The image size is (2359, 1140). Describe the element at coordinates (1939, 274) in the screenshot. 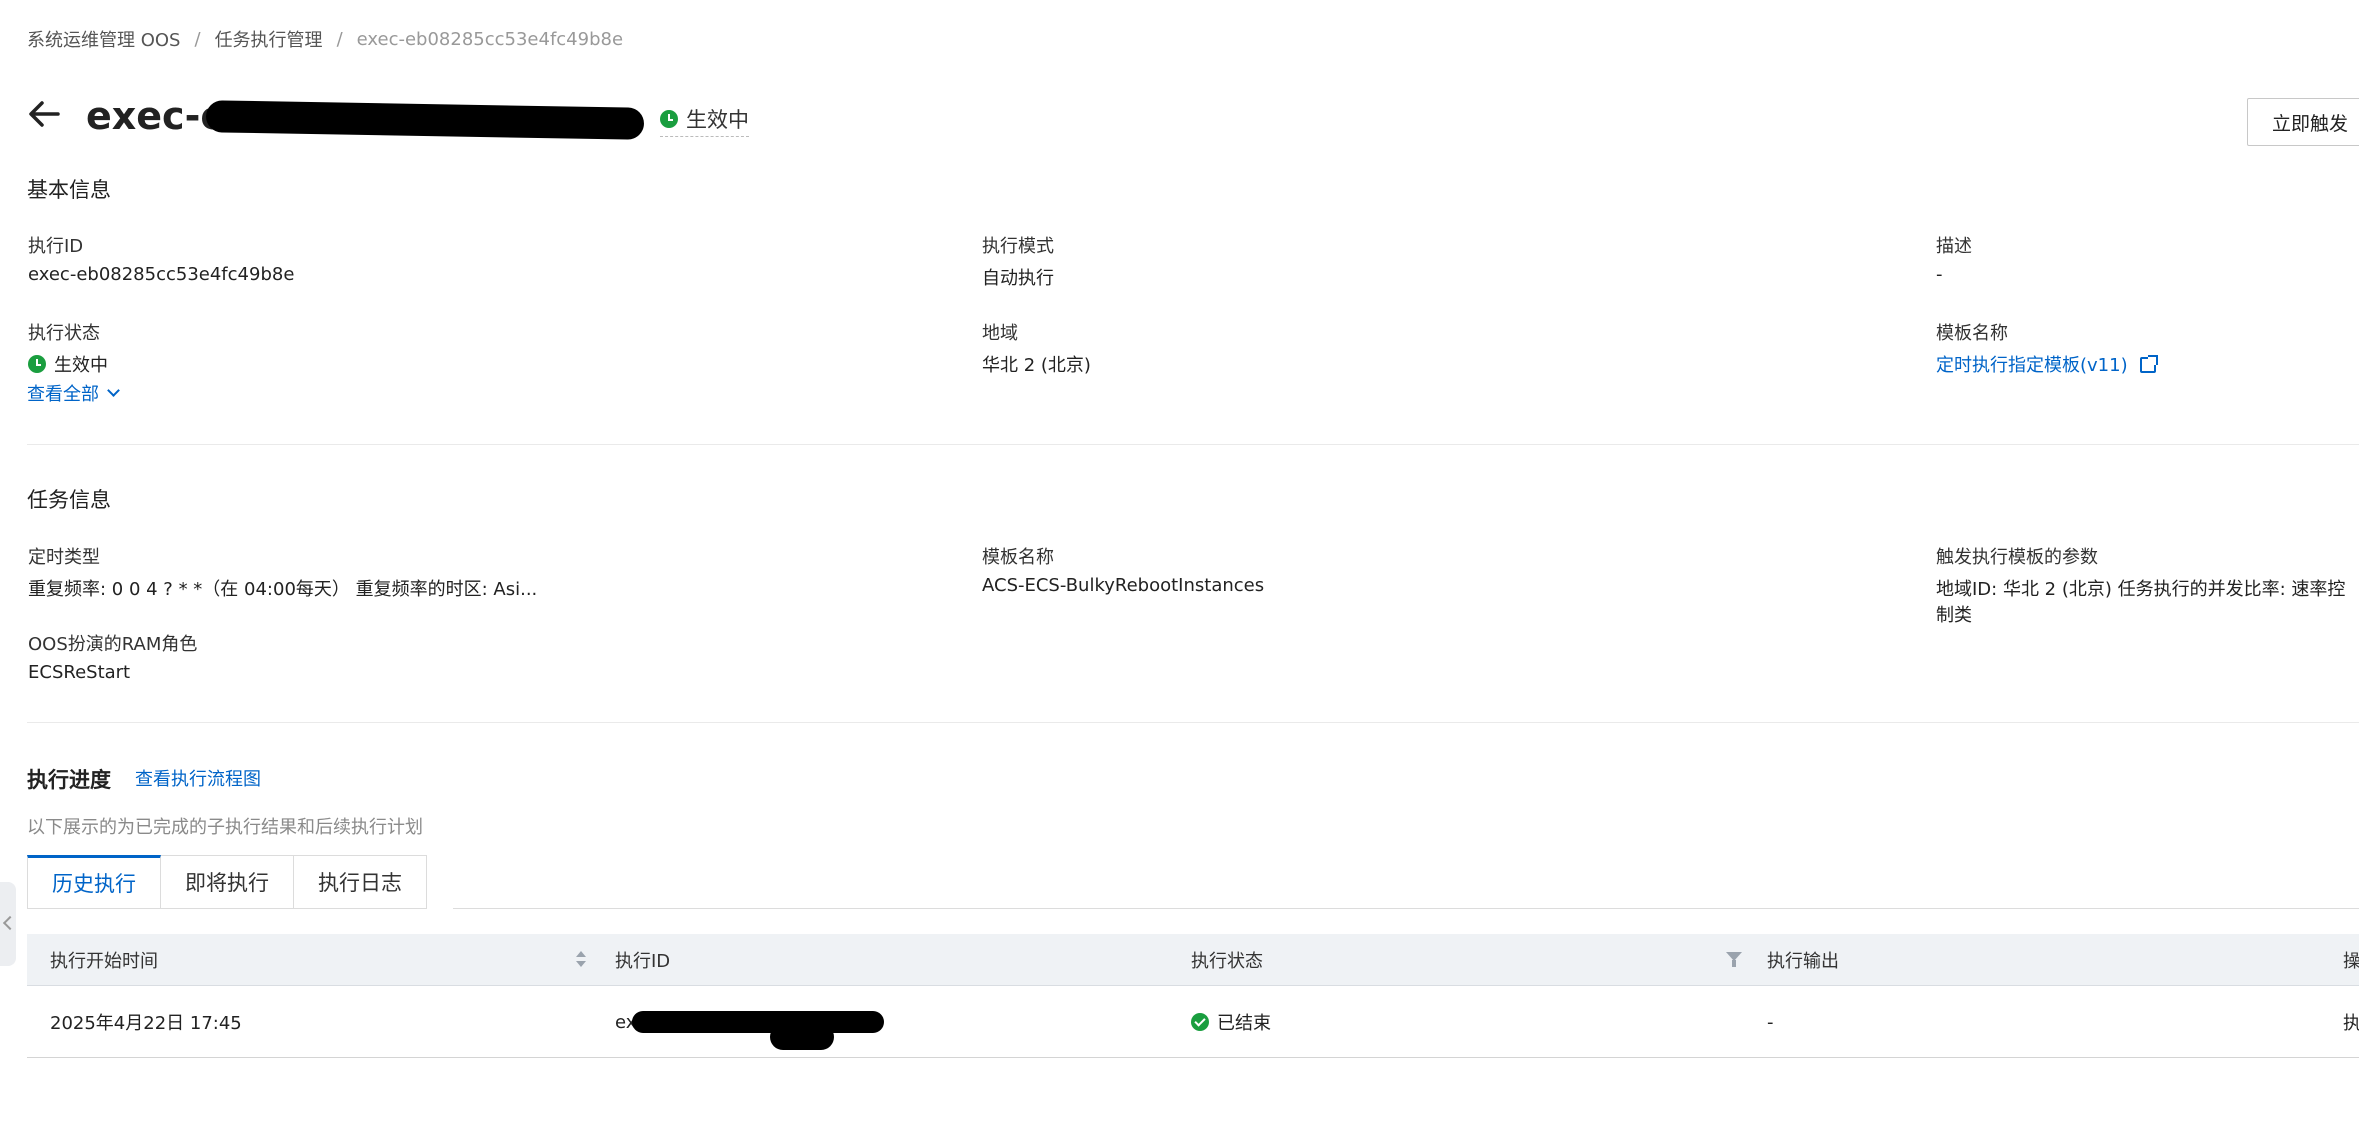

I see `field-value-desc: -` at that location.